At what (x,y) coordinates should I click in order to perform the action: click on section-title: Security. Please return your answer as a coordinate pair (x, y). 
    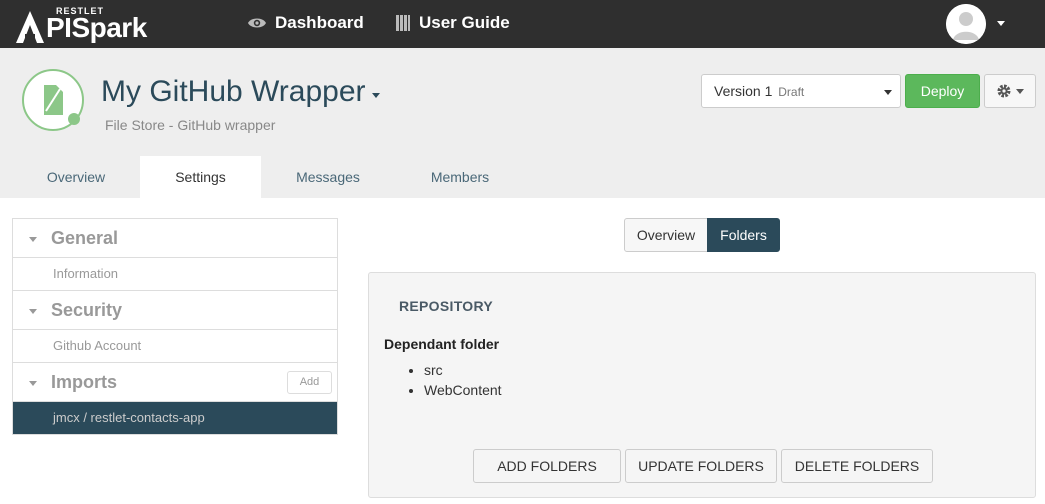
    Looking at the image, I should click on (87, 310).